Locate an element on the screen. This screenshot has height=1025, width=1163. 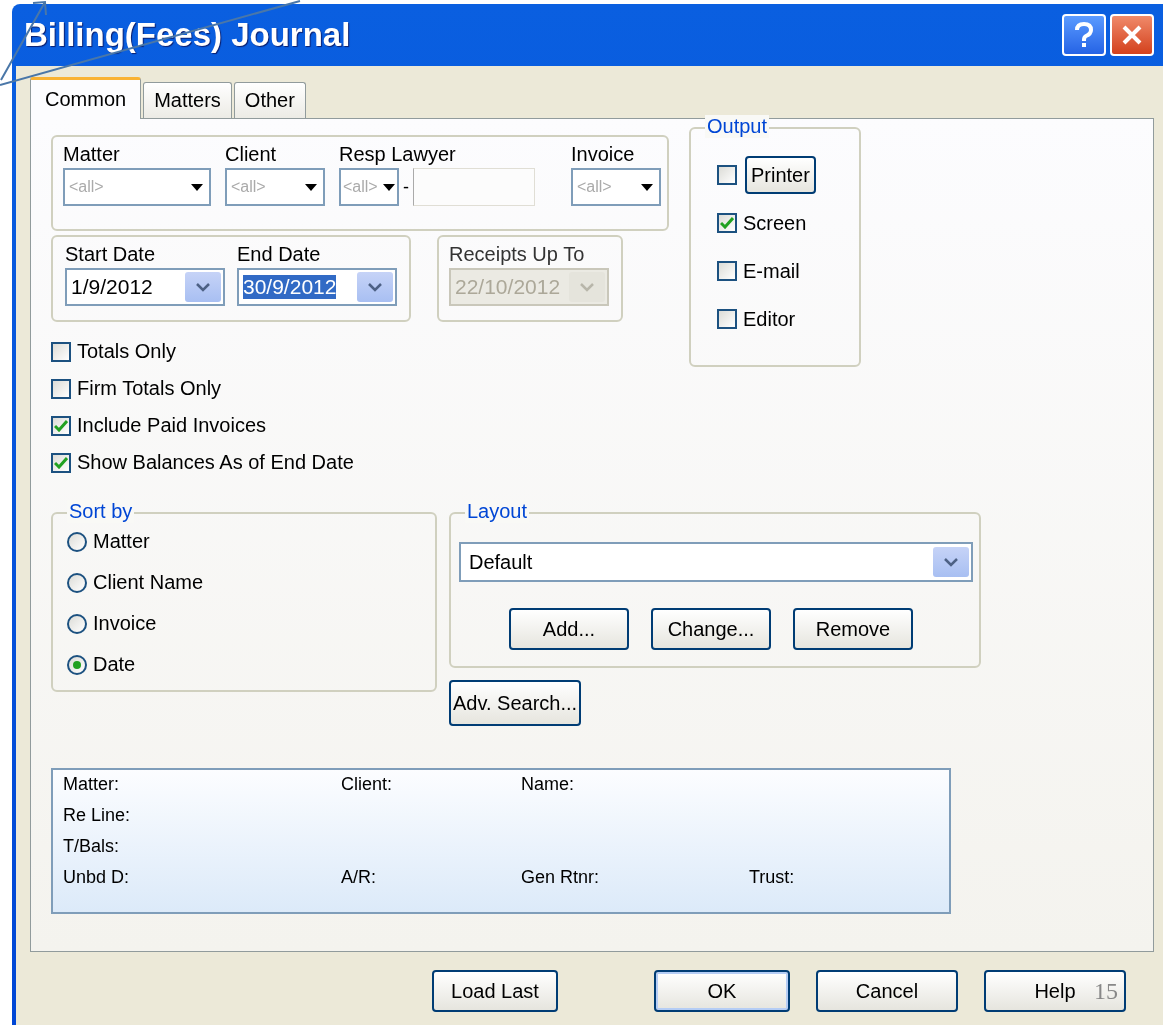
help-button is located at coordinates (1084, 35).